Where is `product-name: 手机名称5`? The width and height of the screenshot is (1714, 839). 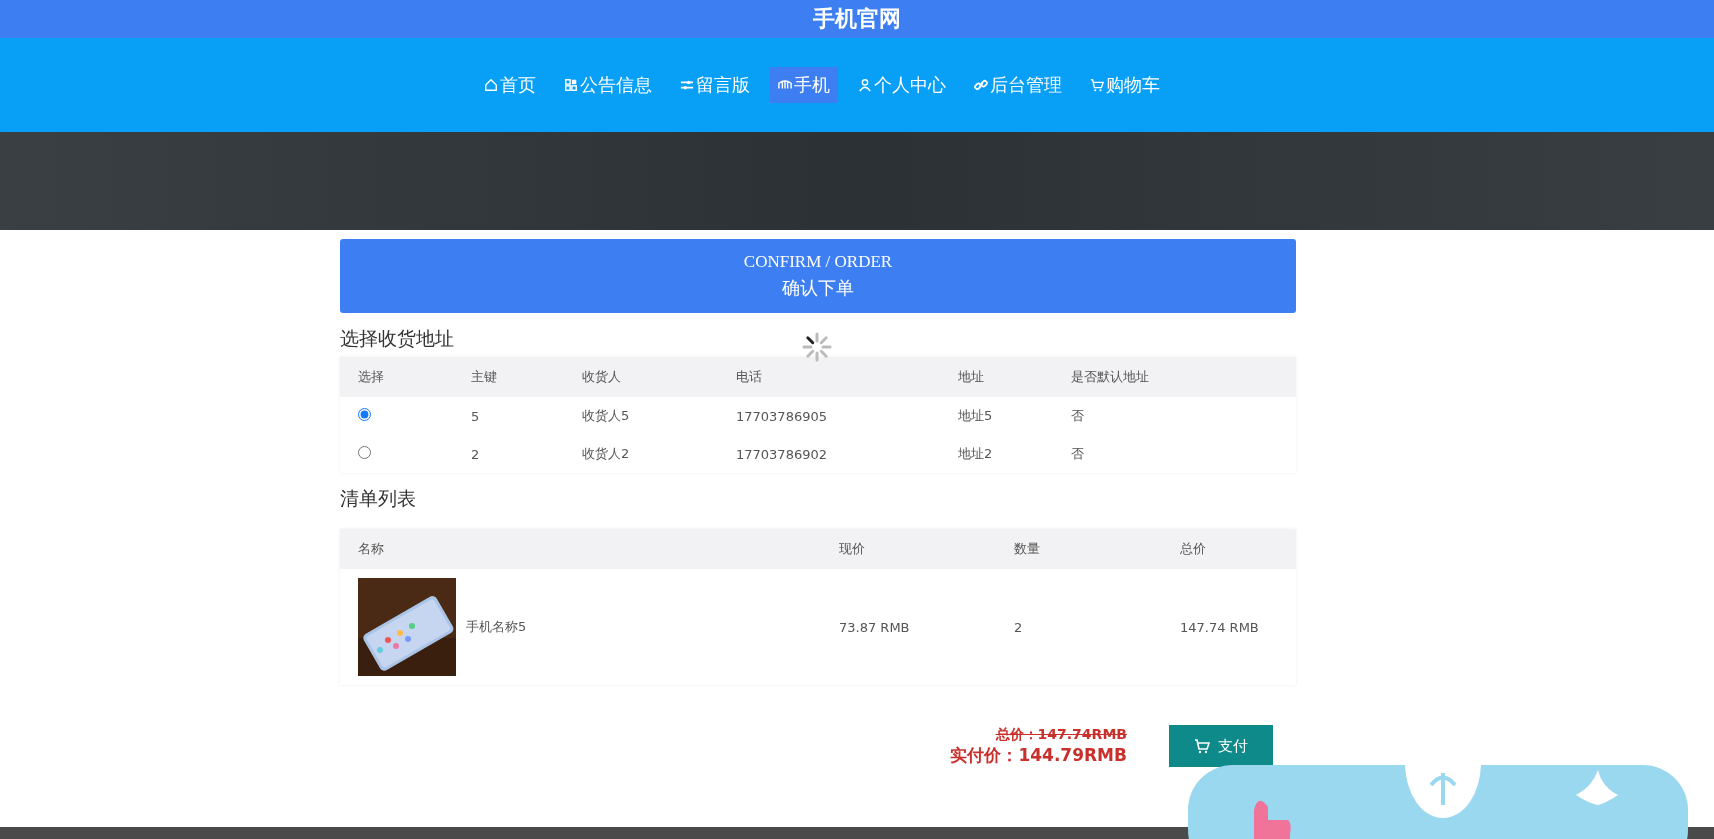 product-name: 手机名称5 is located at coordinates (496, 627).